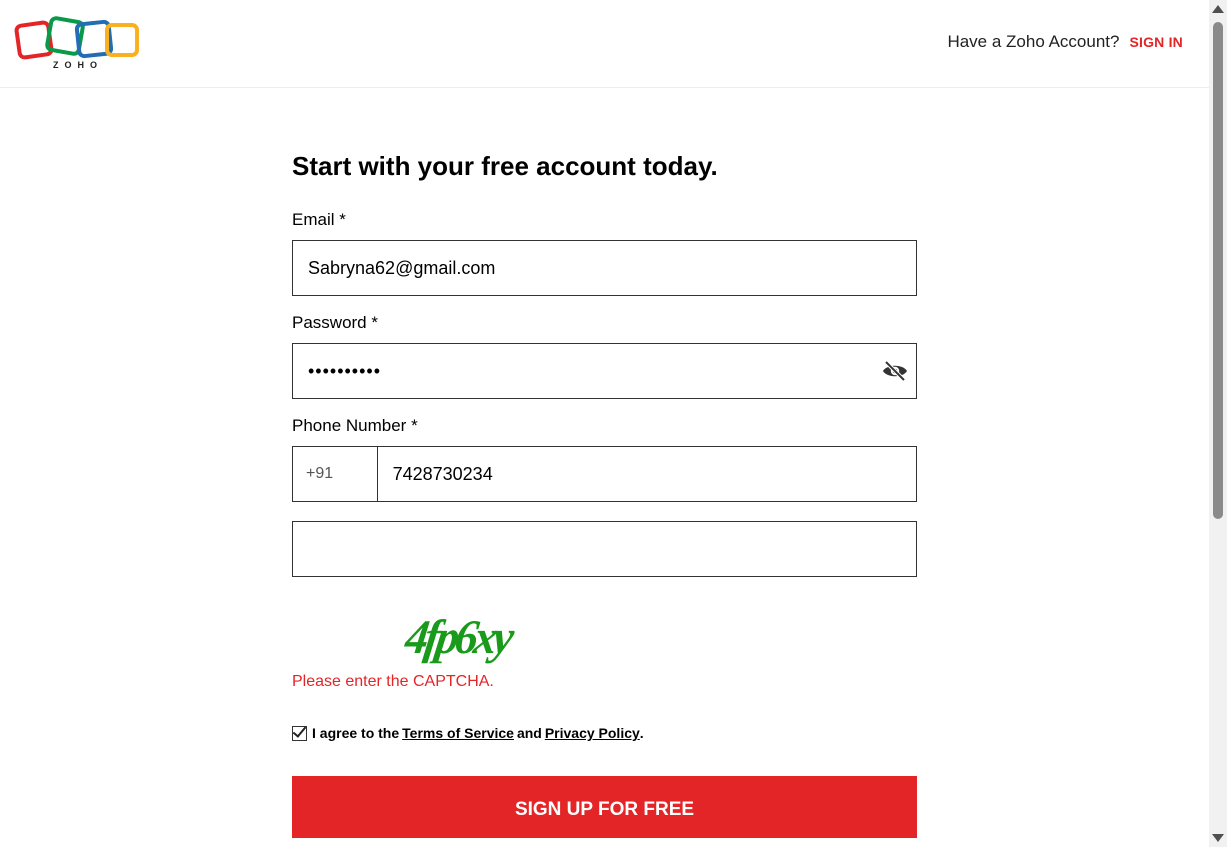  I want to click on phone-field-box: +91, so click(604, 474).